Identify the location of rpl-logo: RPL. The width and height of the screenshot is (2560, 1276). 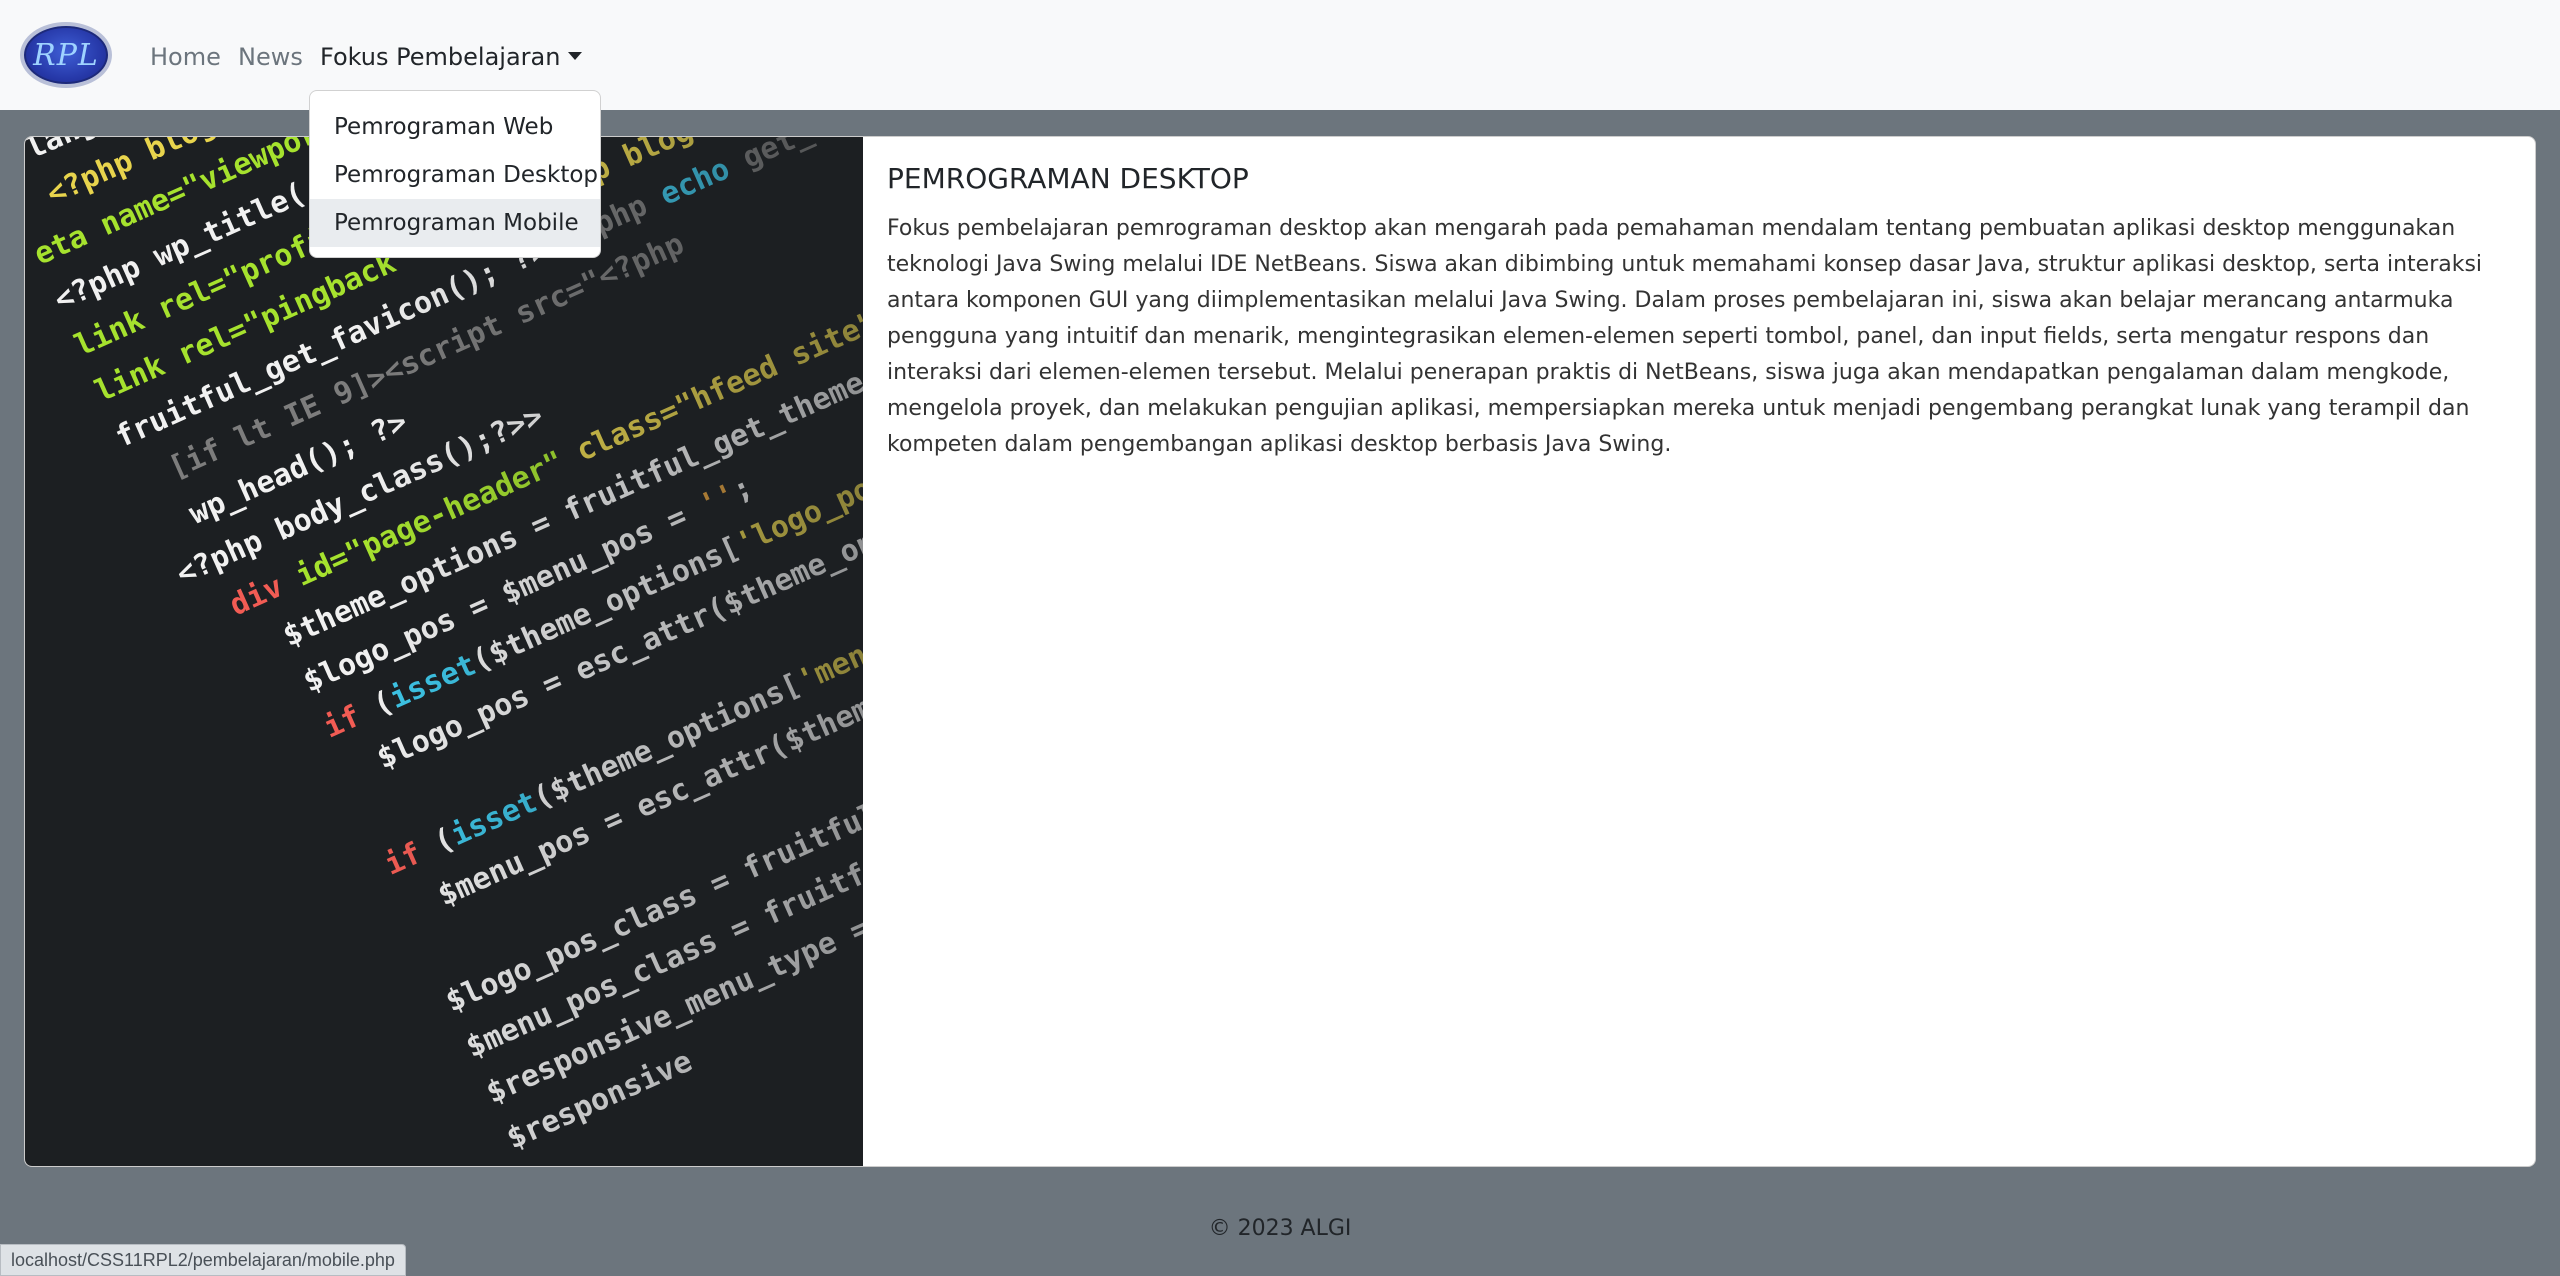
(66, 55).